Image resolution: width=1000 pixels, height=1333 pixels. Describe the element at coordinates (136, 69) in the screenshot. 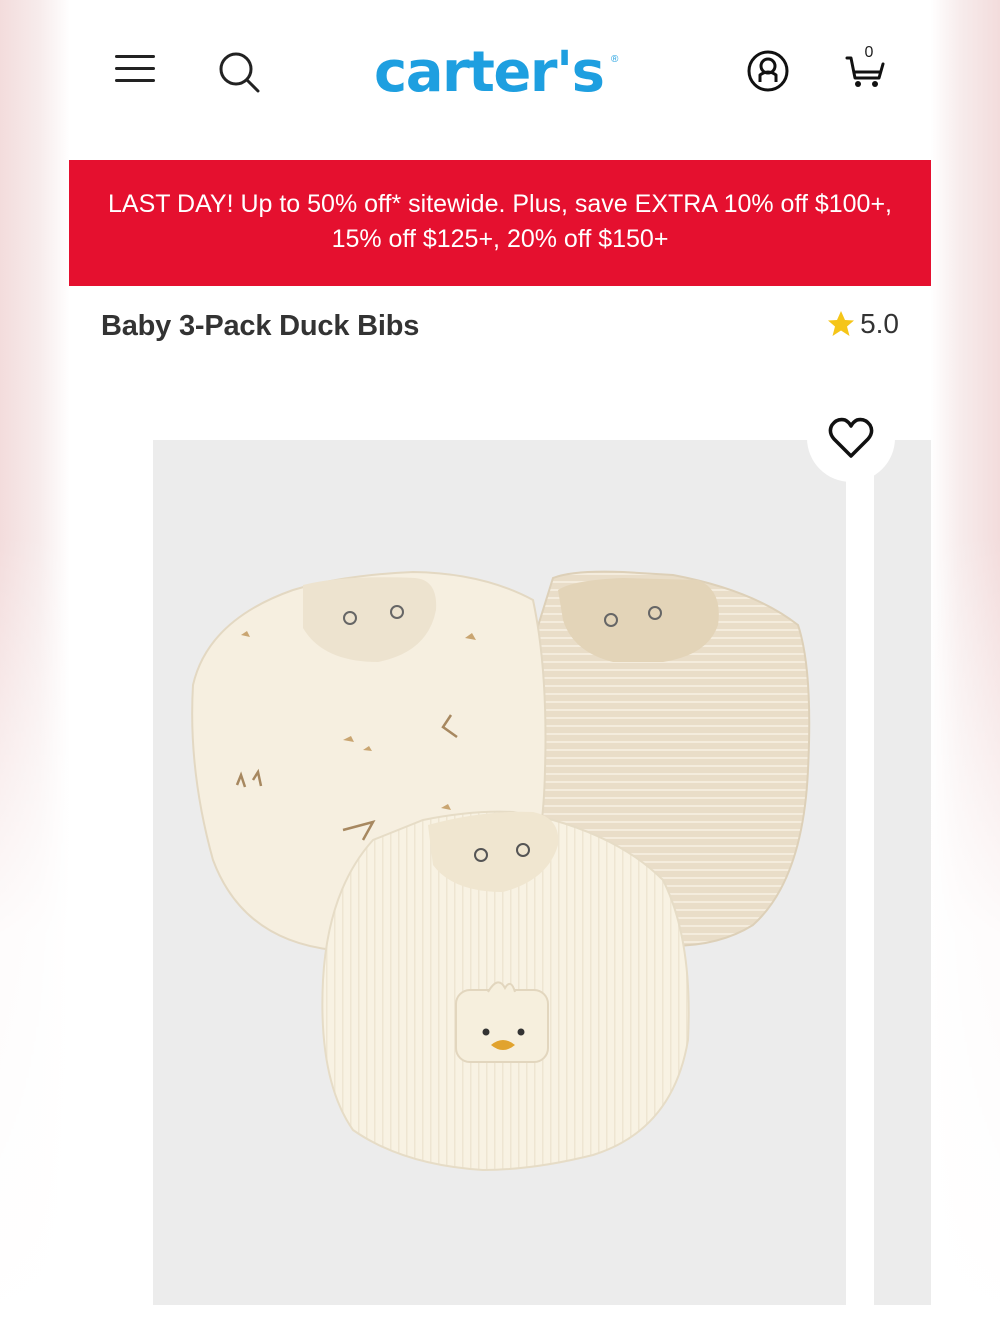

I see `hamburger-menu-icon` at that location.